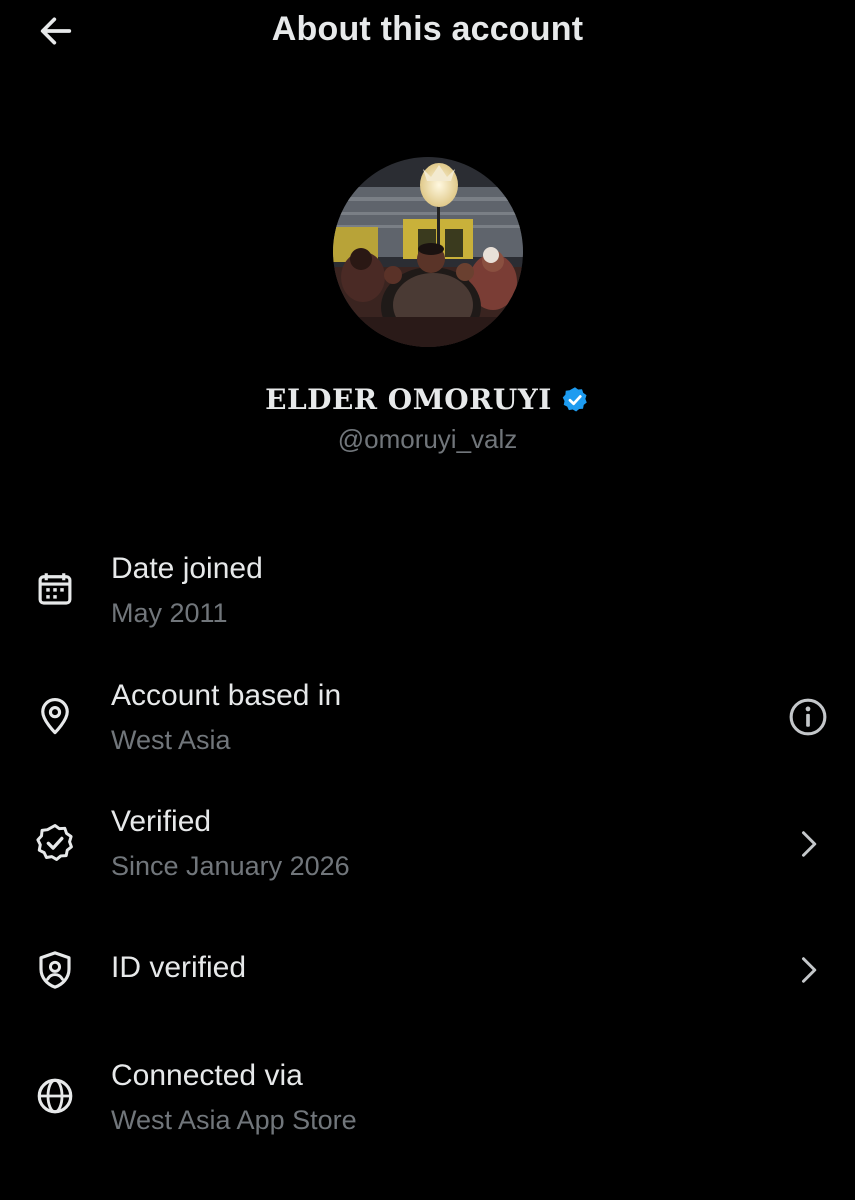 This screenshot has height=1200, width=855. What do you see at coordinates (427, 851) in the screenshot?
I see `row-verified: Verified Since January 2026` at bounding box center [427, 851].